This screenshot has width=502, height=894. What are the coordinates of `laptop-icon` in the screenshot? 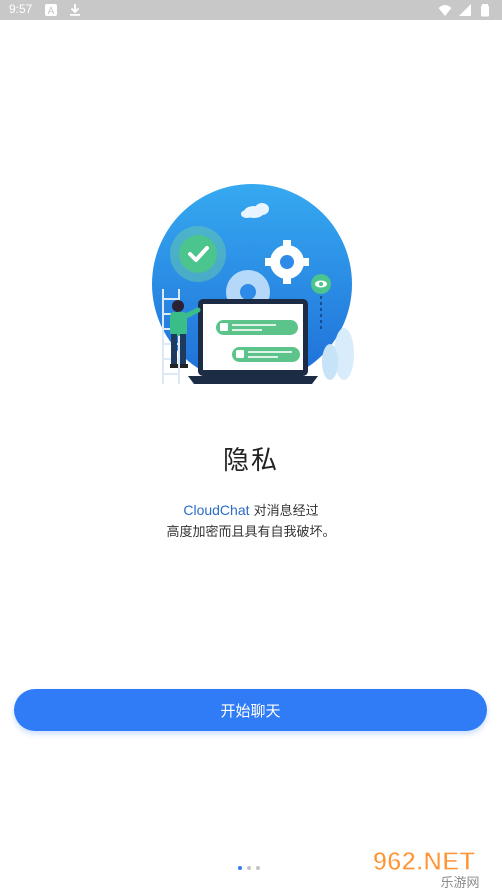 It's located at (253, 341).